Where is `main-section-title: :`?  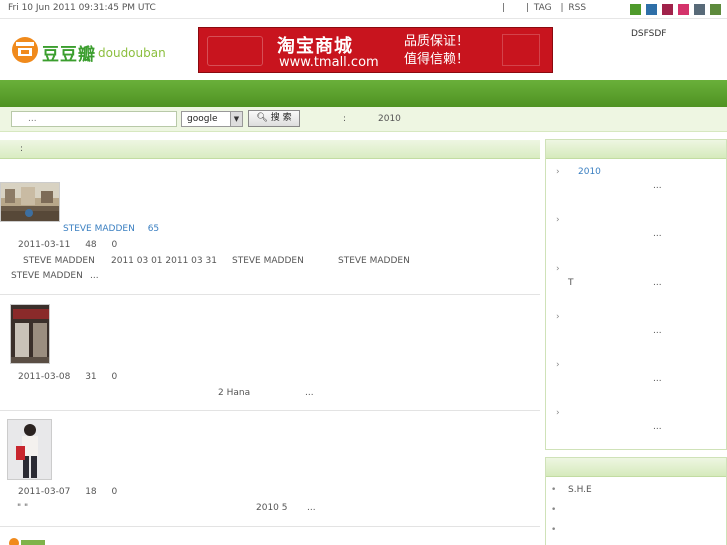 main-section-title: : is located at coordinates (22, 149).